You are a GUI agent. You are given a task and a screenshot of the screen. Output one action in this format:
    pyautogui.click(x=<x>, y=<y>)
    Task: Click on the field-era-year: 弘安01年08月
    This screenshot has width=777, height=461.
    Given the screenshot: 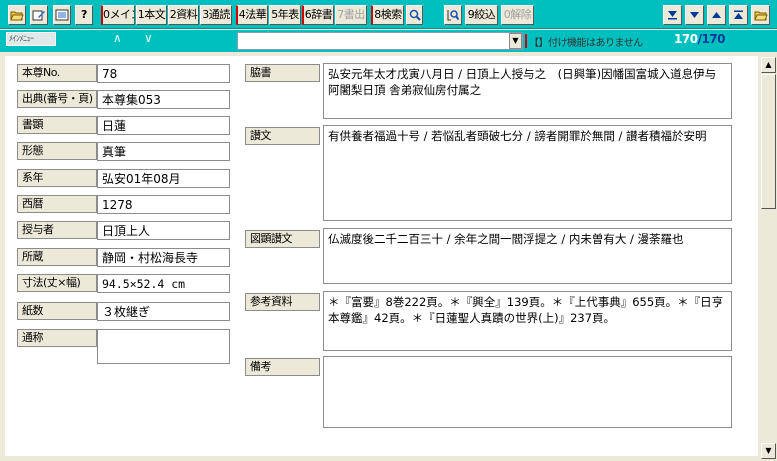 What is the action you would take?
    pyautogui.click(x=163, y=178)
    